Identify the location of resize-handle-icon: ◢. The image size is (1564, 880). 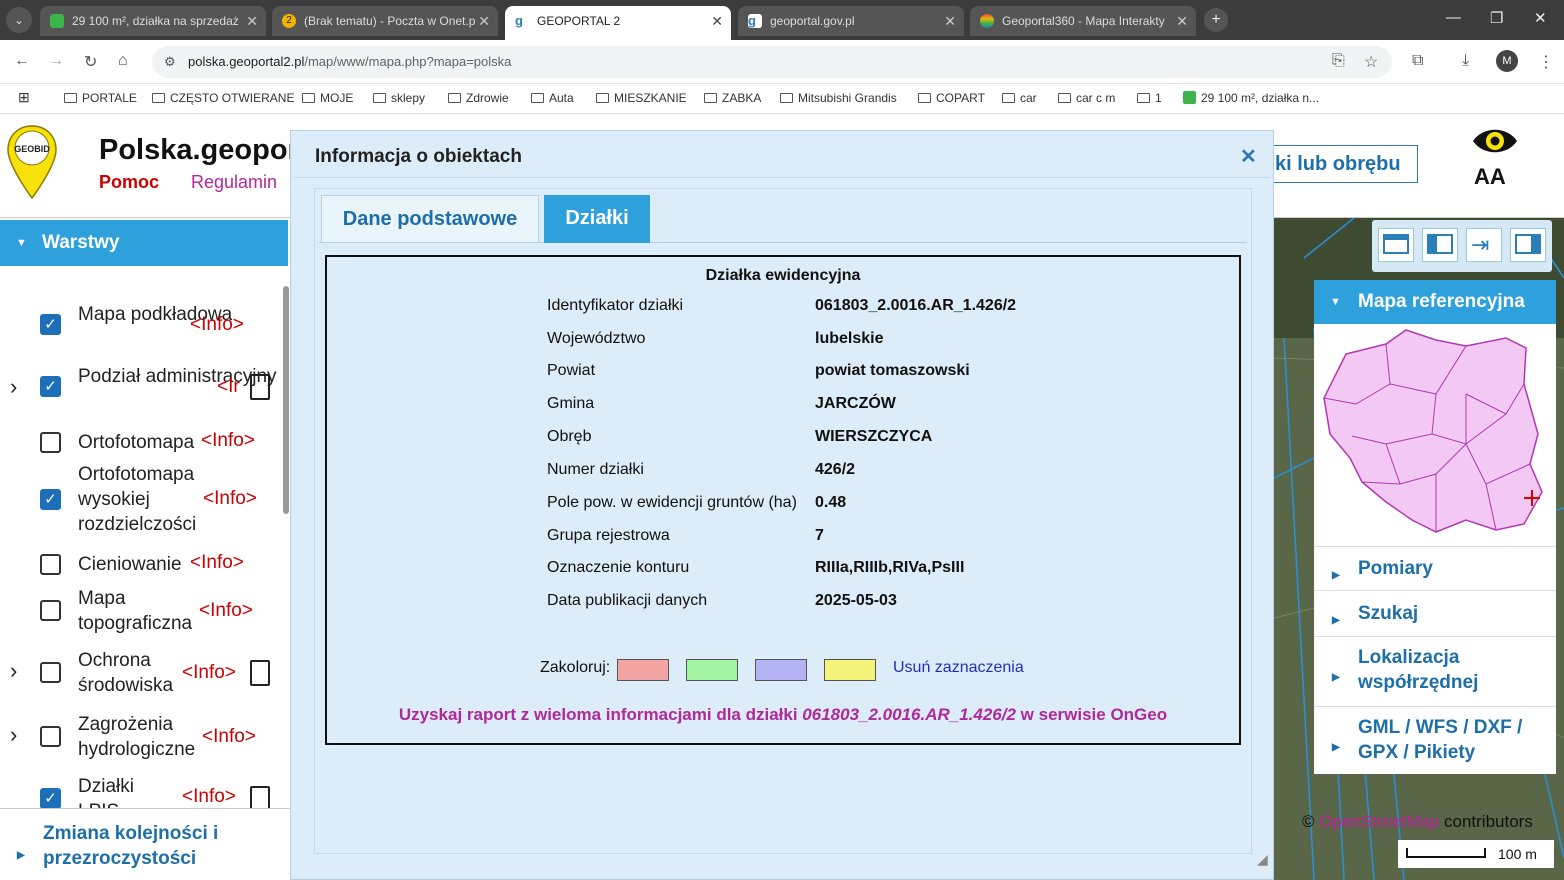
(1262, 859).